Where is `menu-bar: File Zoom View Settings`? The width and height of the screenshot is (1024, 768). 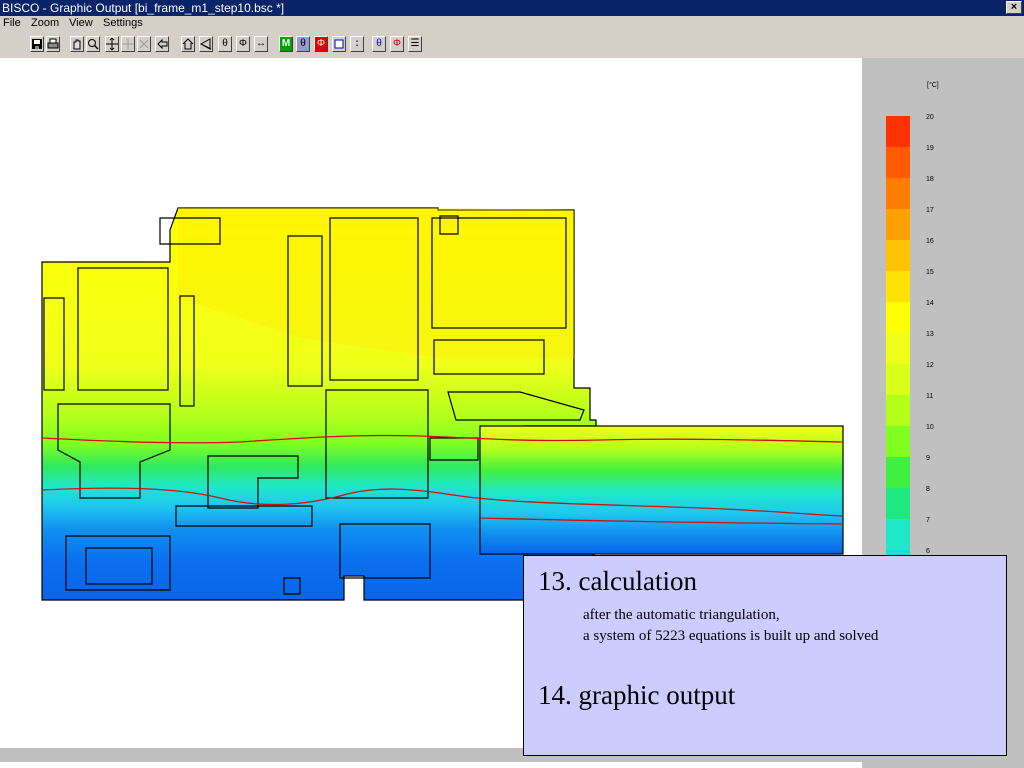 menu-bar: File Zoom View Settings is located at coordinates (512, 23).